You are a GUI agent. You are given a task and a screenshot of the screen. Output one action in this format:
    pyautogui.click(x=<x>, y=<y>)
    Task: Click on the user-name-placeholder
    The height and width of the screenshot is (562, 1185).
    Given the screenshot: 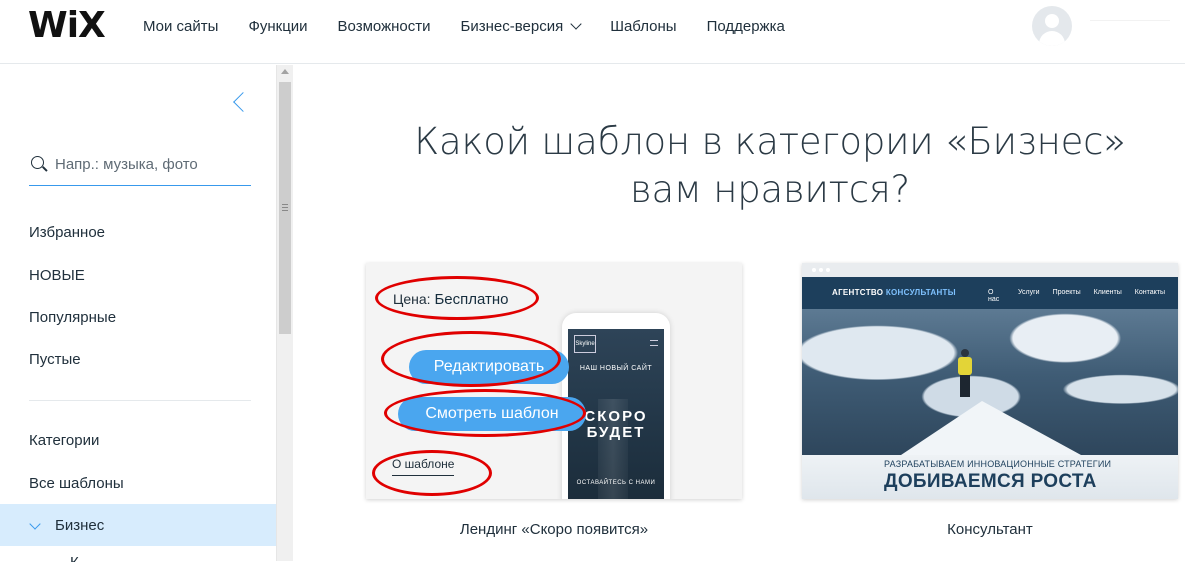 What is the action you would take?
    pyautogui.click(x=1130, y=20)
    